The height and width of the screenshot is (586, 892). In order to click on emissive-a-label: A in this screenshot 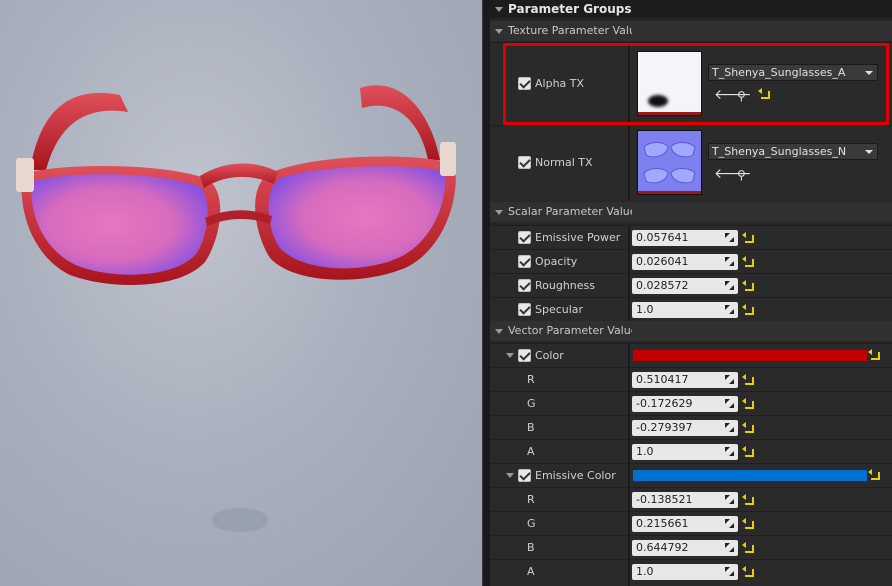, I will do `click(531, 571)`.